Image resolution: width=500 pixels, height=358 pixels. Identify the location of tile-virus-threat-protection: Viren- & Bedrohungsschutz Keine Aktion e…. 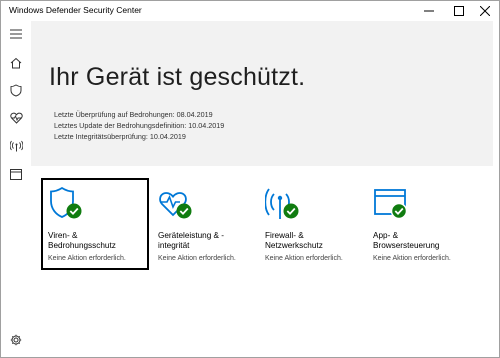
(95, 224).